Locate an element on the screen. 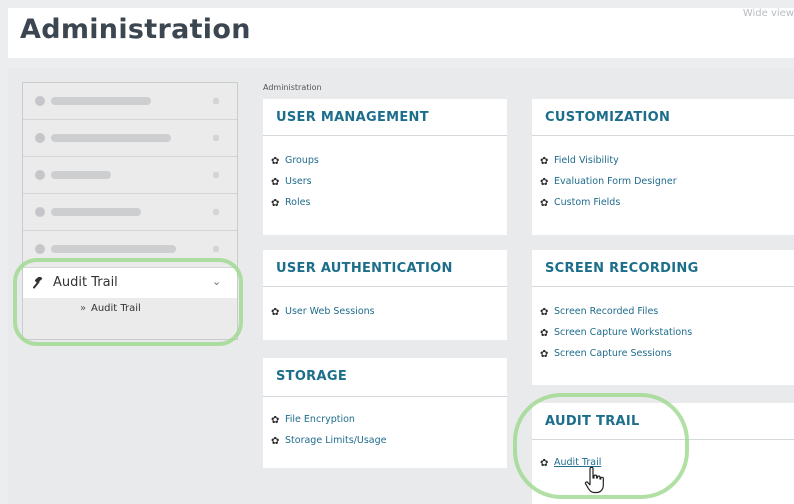  card-title: CUSTOMIZATION is located at coordinates (608, 117).